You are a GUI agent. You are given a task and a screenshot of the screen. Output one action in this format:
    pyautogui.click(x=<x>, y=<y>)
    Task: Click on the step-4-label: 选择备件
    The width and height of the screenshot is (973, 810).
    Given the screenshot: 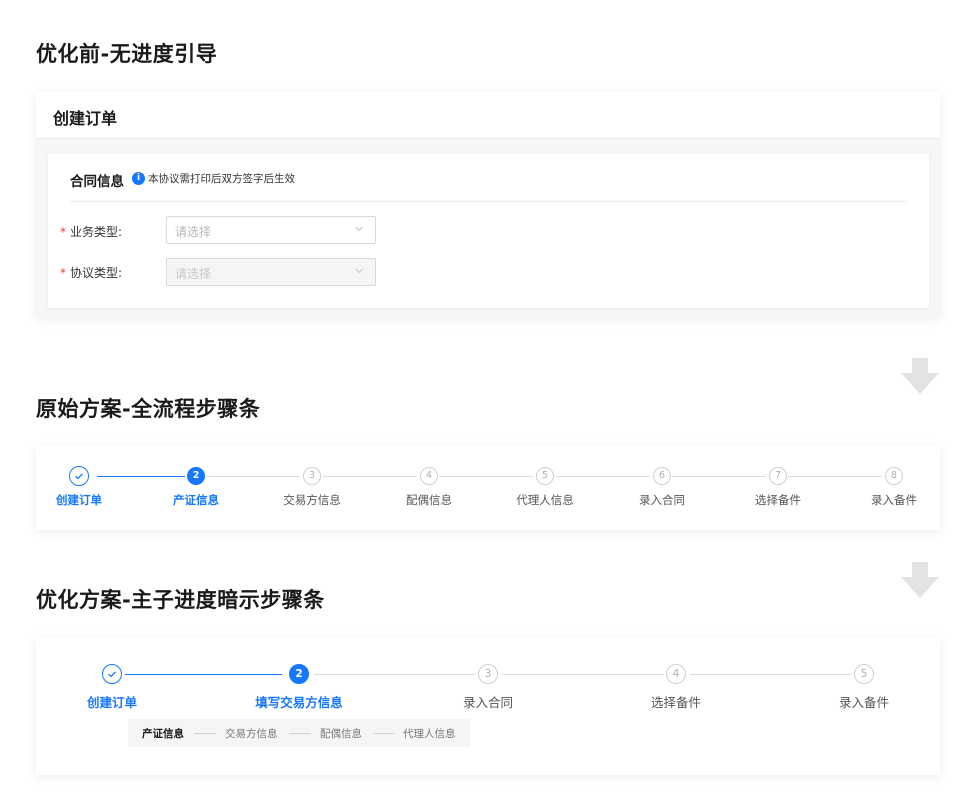 What is the action you would take?
    pyautogui.click(x=676, y=702)
    